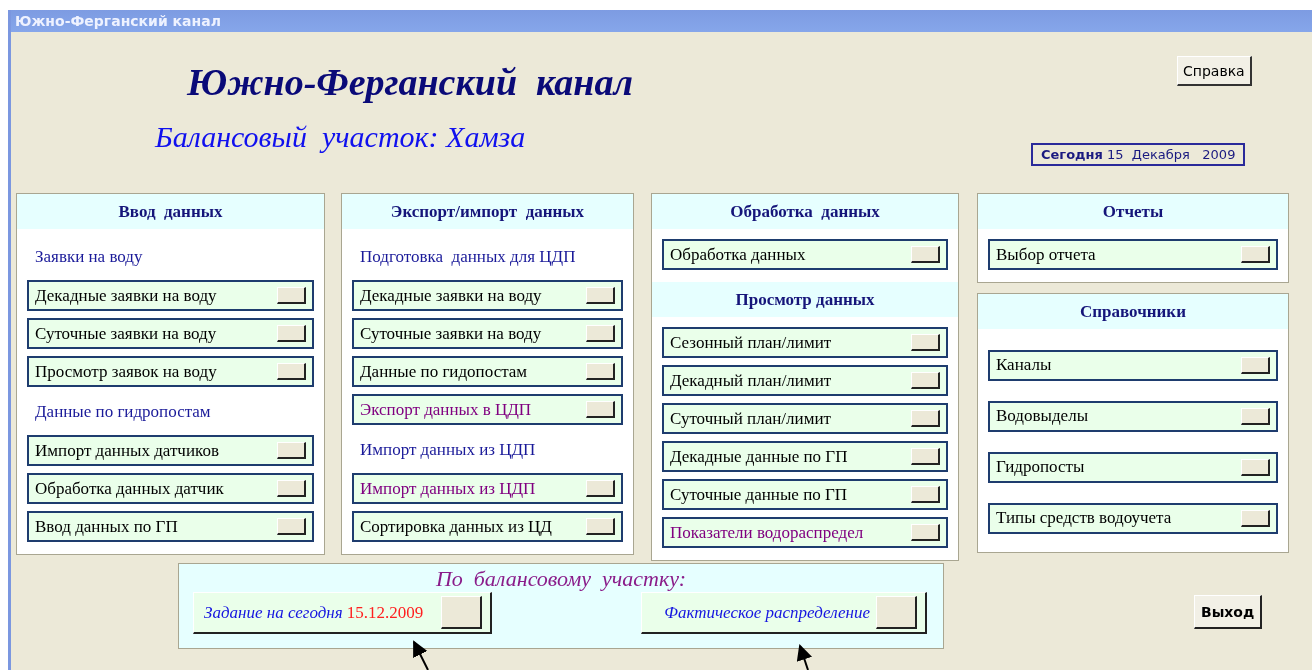 Image resolution: width=1312 pixels, height=670 pixels. Describe the element at coordinates (1214, 71) in the screenshot. I see `help-button: Справка` at that location.